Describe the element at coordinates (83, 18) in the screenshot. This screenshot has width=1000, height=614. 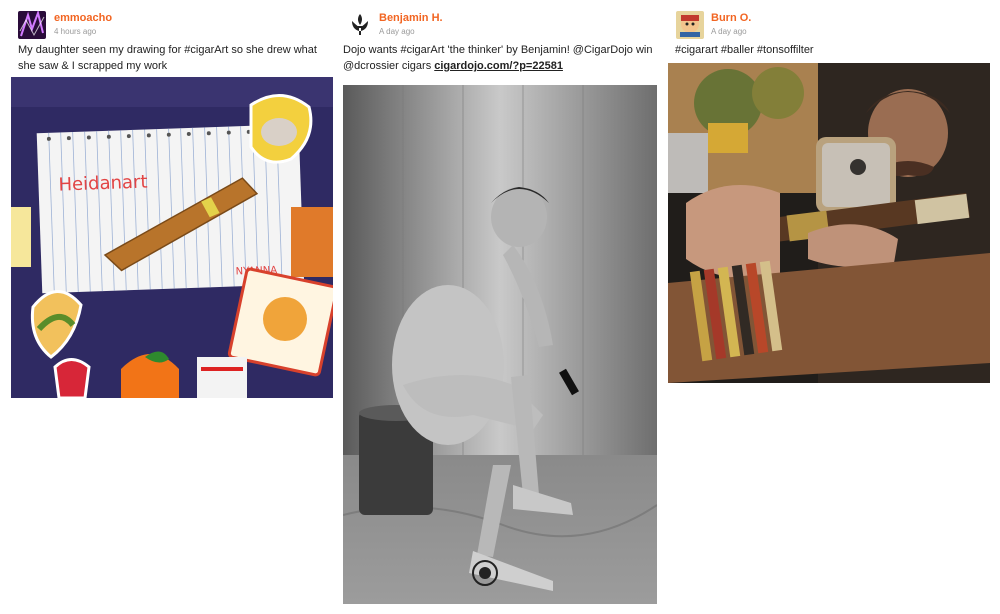
I see `username: emmoacho` at that location.